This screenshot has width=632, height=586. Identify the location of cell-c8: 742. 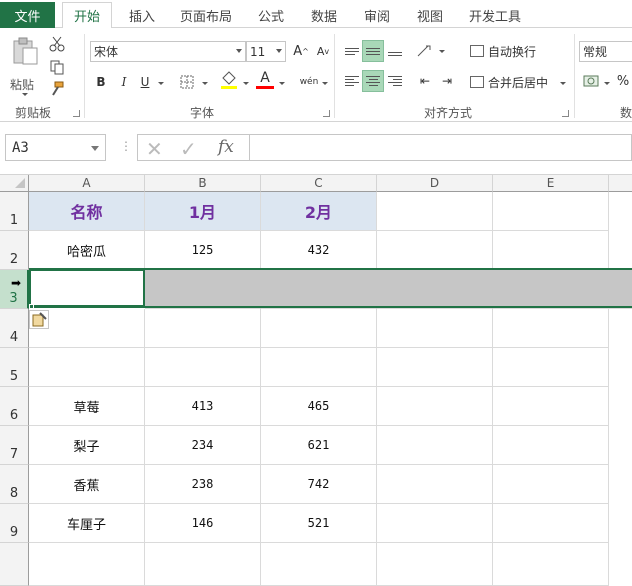
(319, 484).